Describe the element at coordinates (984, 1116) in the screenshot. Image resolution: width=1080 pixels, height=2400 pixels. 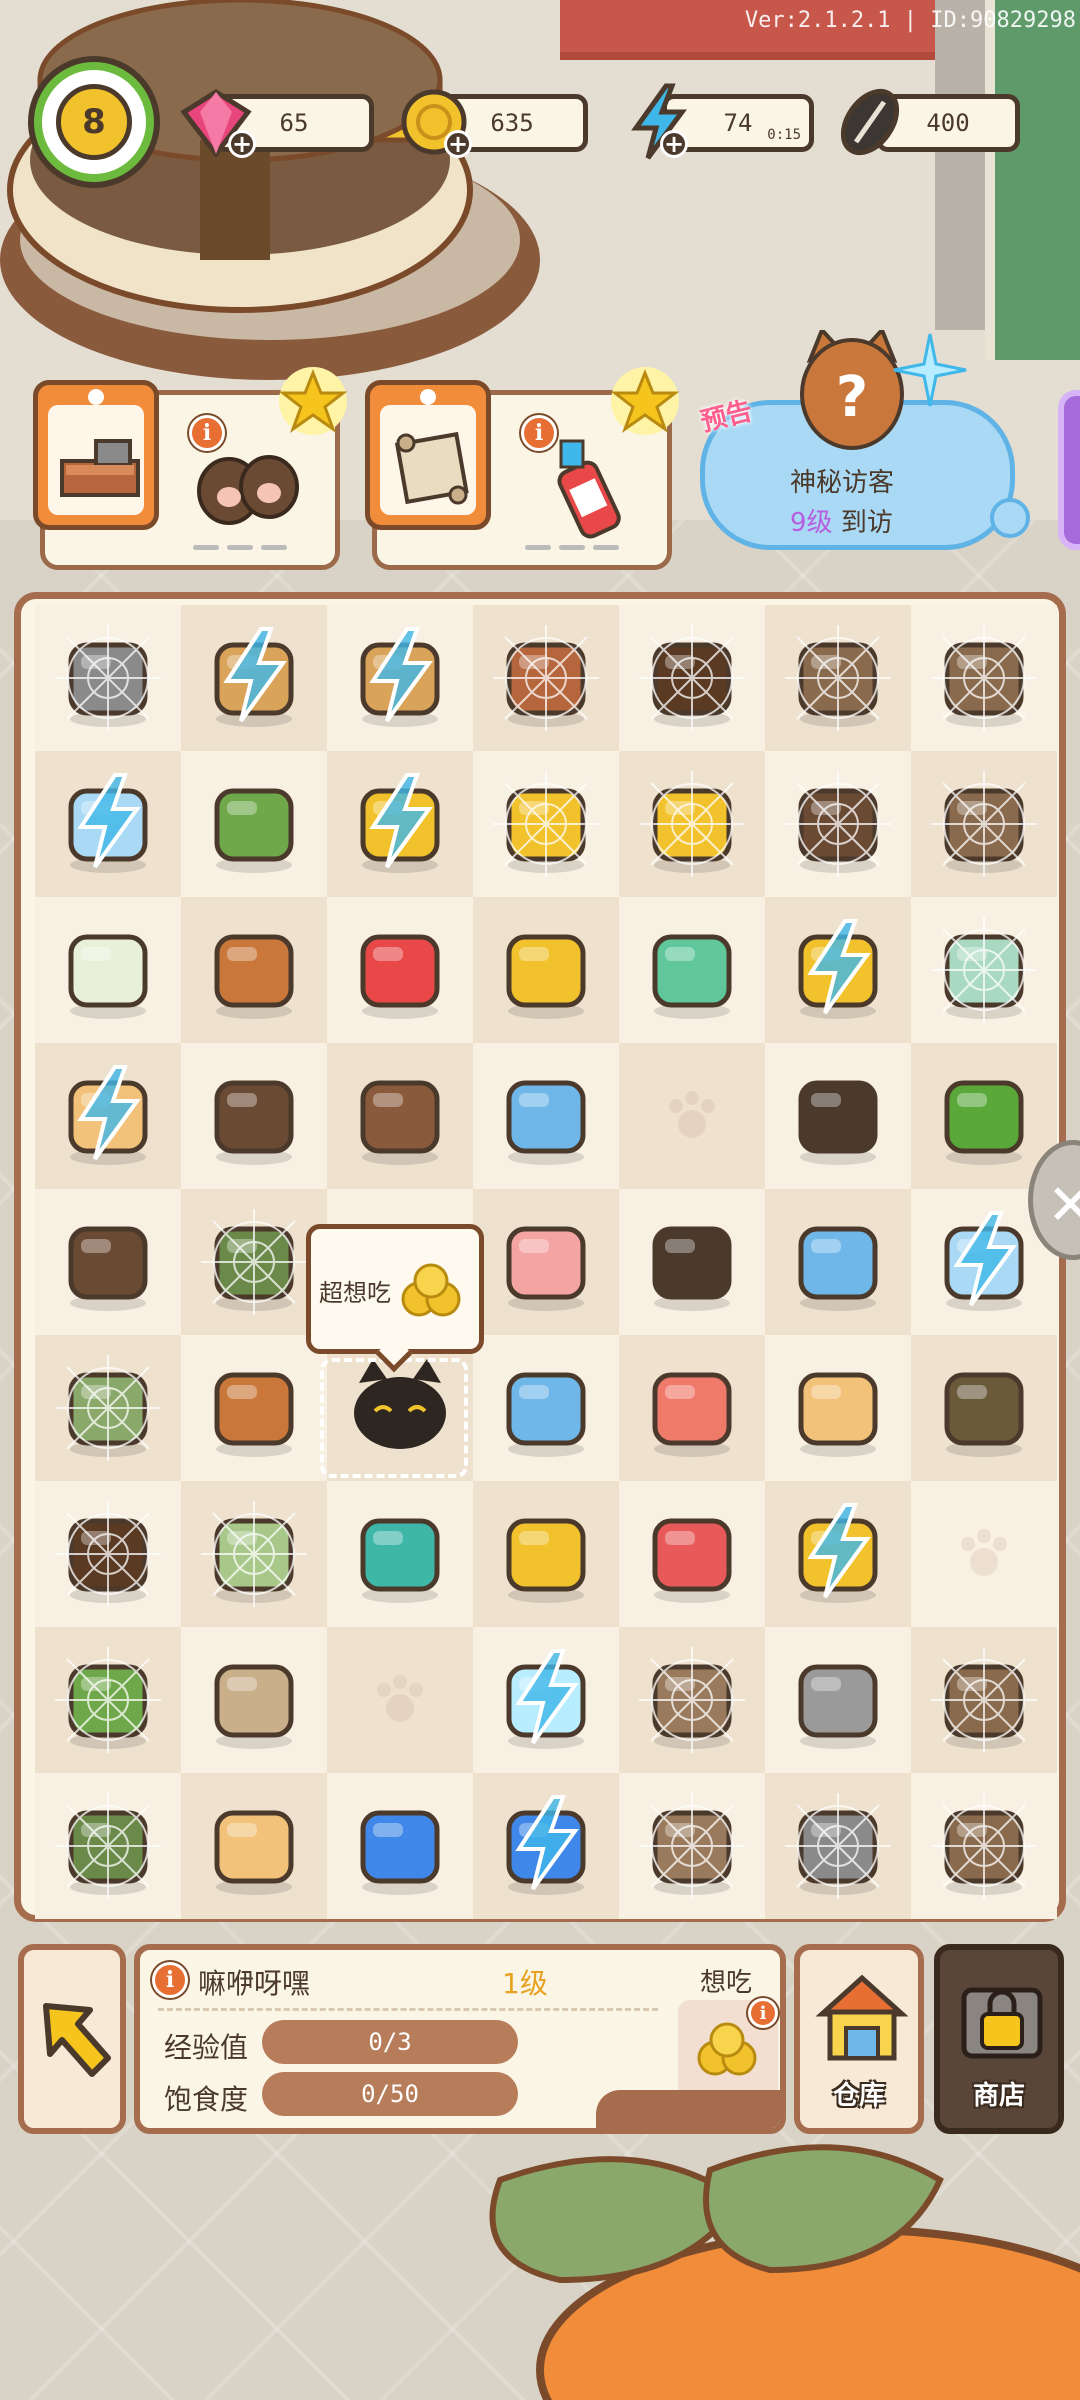
I see `trolley-icon` at that location.